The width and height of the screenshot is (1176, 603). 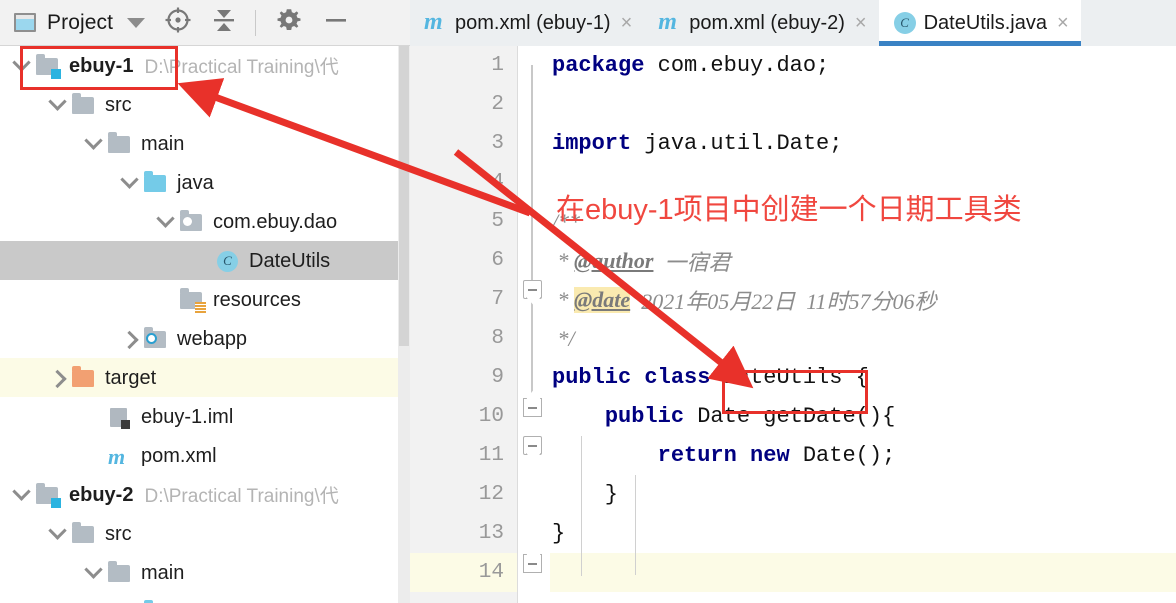 What do you see at coordinates (404, 196) in the screenshot?
I see `sidebar-scroll-thumb` at bounding box center [404, 196].